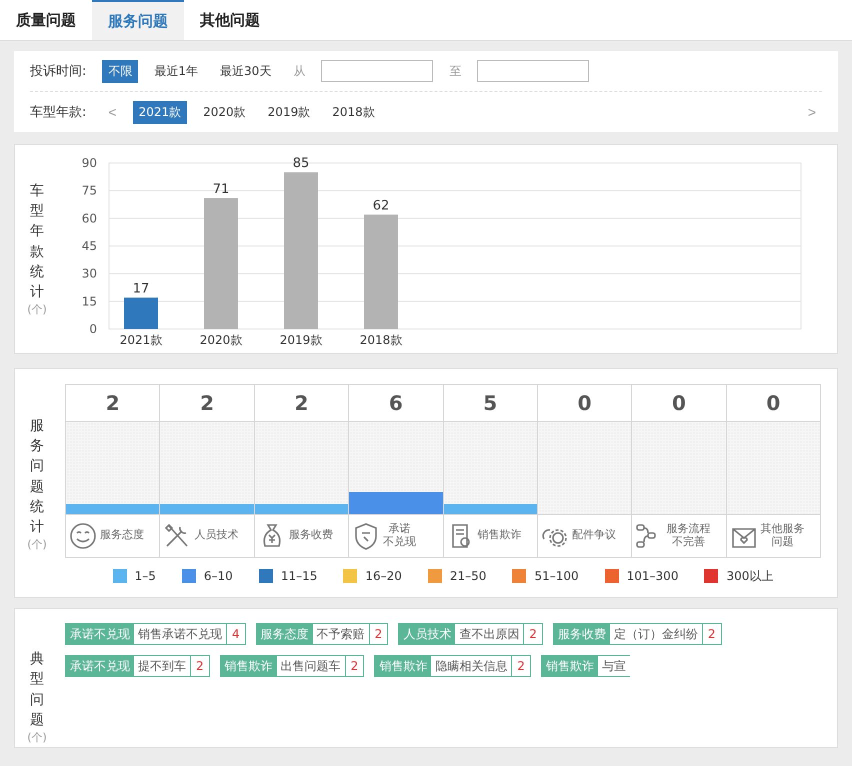 The width and height of the screenshot is (852, 766). What do you see at coordinates (176, 71) in the screenshot?
I see `filter-option: 最近1年` at bounding box center [176, 71].